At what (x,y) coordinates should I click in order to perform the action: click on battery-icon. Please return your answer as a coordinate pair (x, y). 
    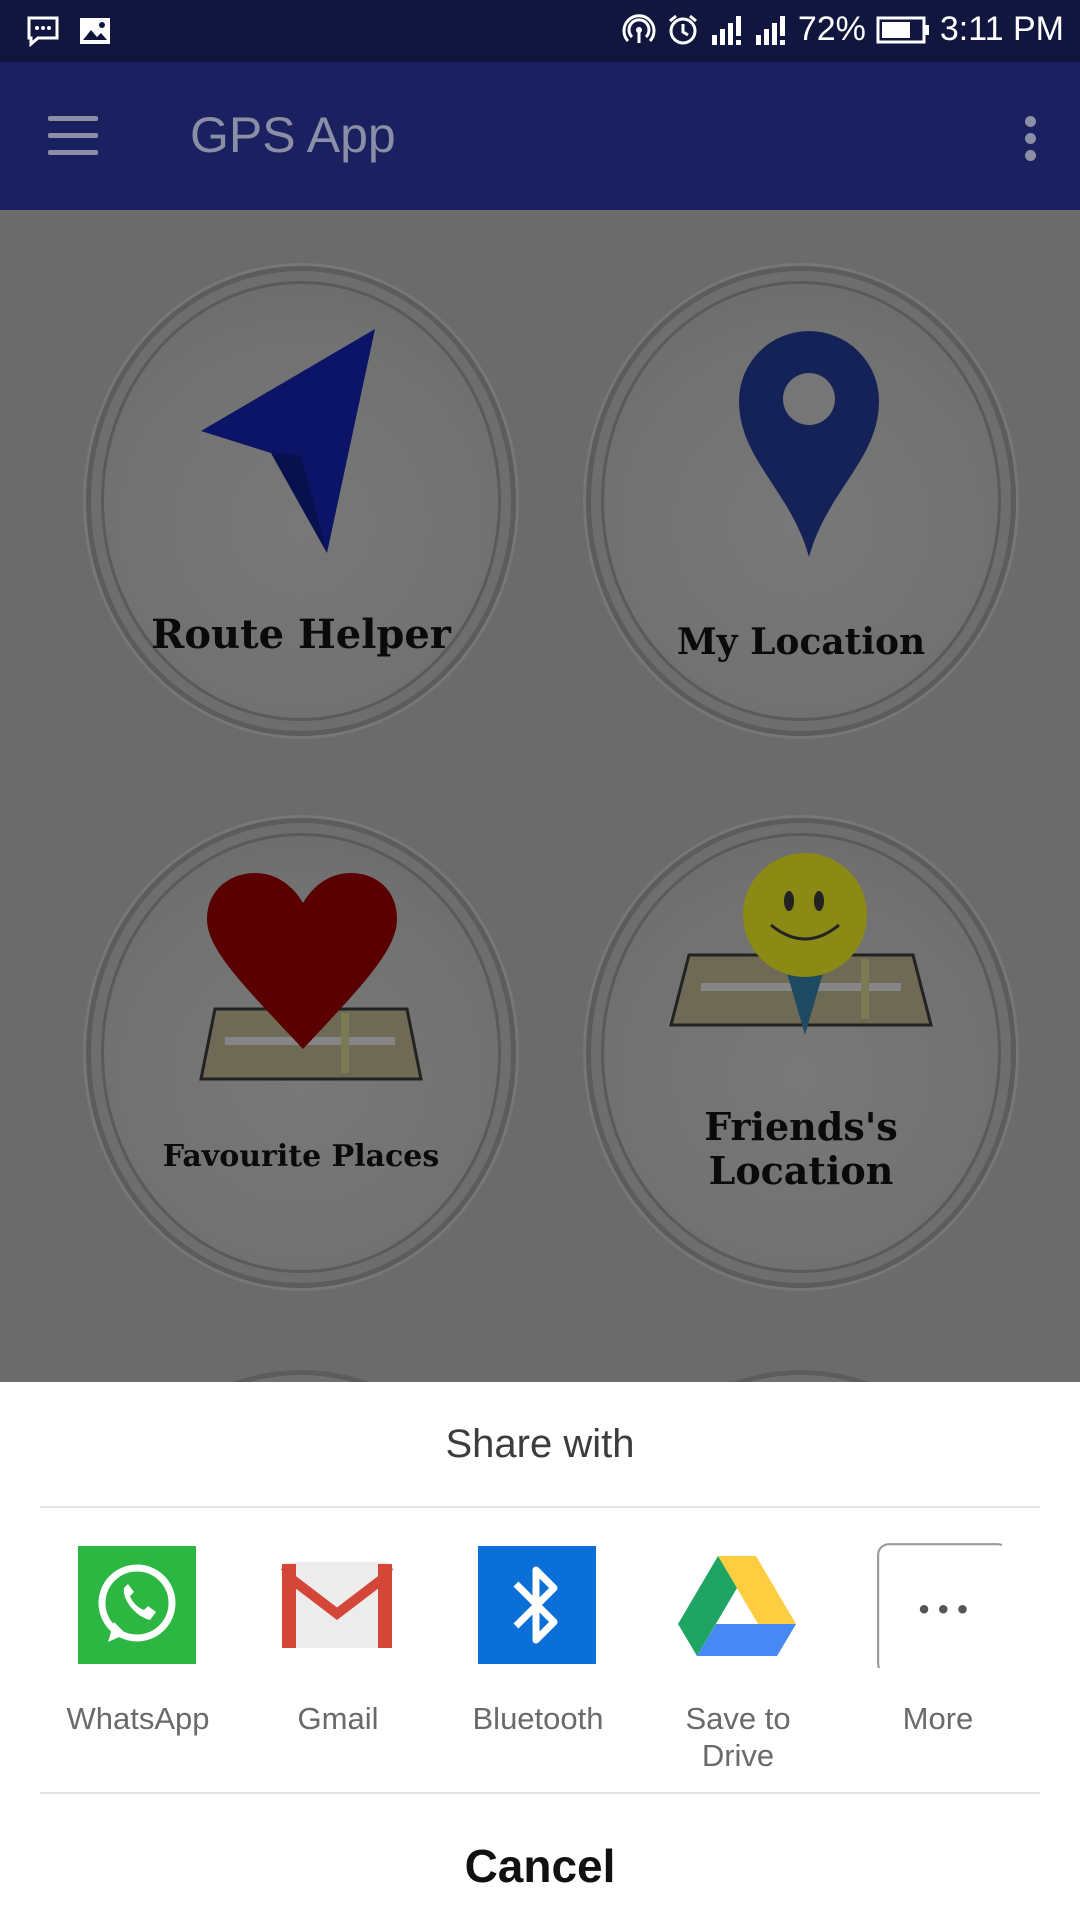
    Looking at the image, I should click on (902, 29).